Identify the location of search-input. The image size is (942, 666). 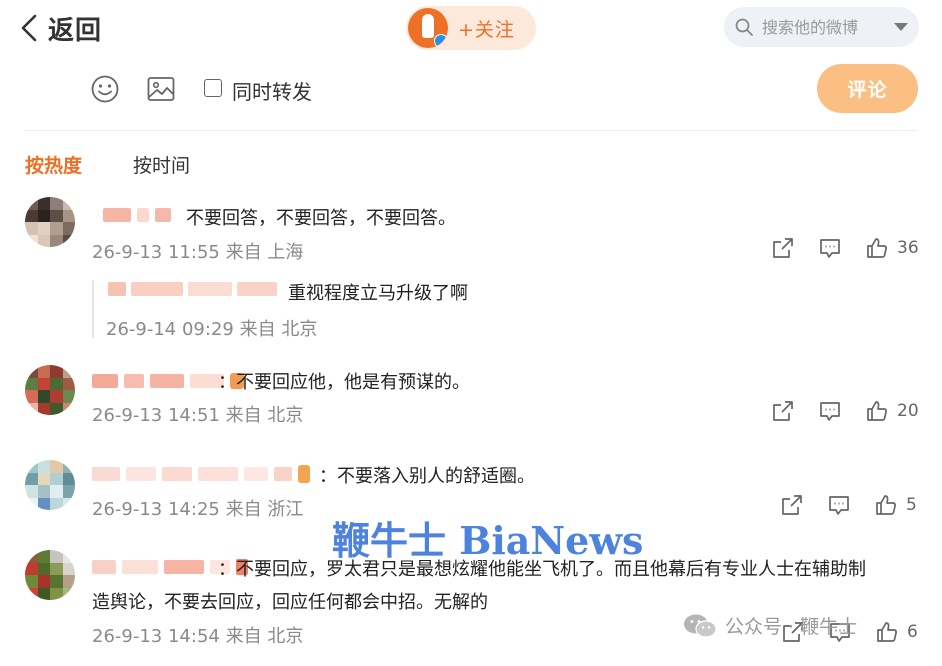
(822, 27).